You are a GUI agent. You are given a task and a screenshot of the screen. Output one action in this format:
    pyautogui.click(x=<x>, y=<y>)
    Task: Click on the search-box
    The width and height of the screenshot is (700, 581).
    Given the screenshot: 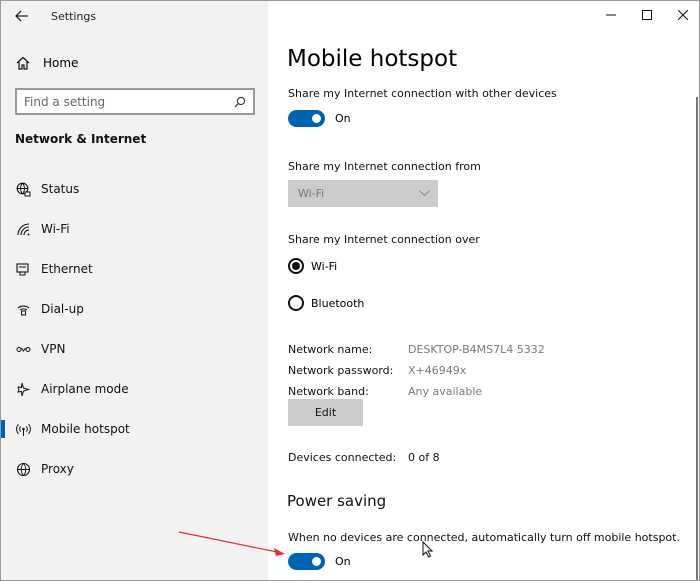 What is the action you would take?
    pyautogui.click(x=135, y=101)
    